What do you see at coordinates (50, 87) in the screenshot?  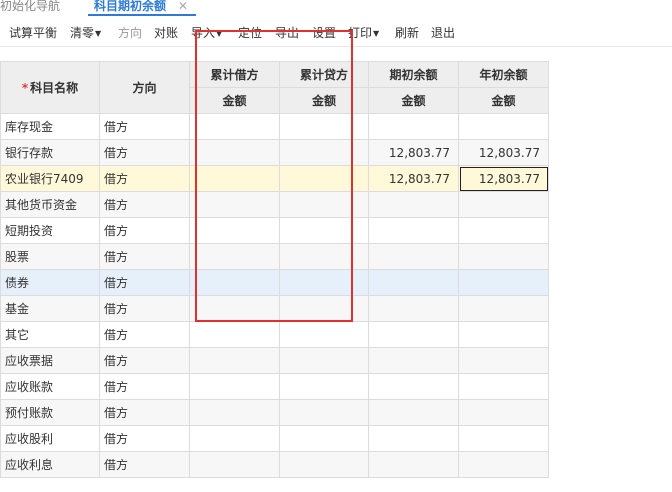 I see `col-header-account-name: * 科目名称` at bounding box center [50, 87].